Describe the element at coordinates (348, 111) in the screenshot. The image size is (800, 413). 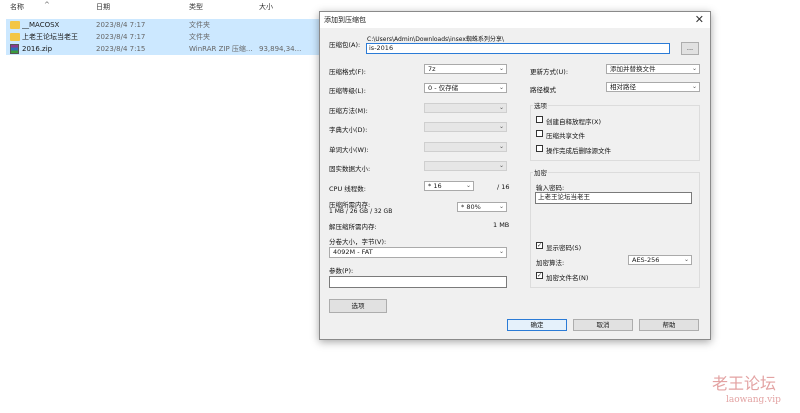
I see `method-label: 压缩方法(M):` at that location.